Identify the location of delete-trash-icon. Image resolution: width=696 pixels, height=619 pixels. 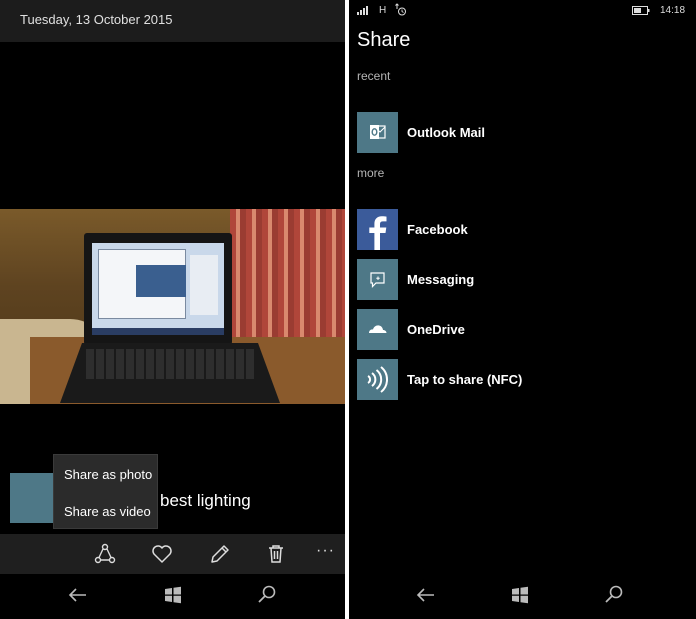
(276, 554).